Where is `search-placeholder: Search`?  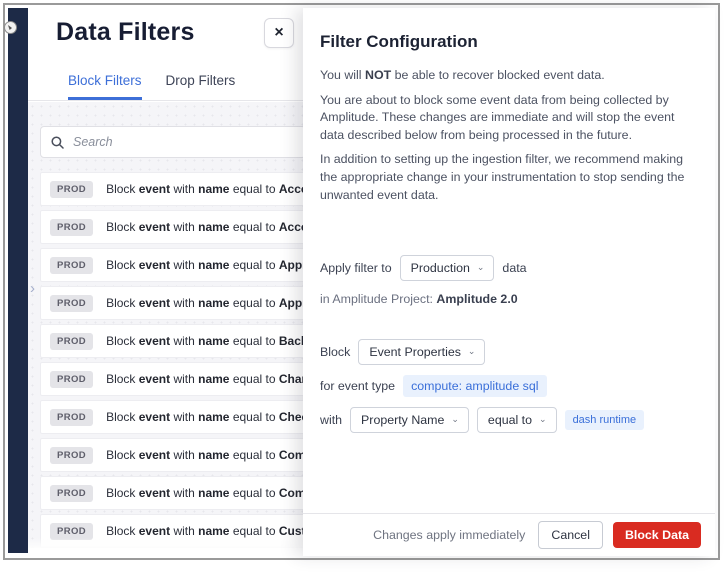
search-placeholder: Search is located at coordinates (93, 142).